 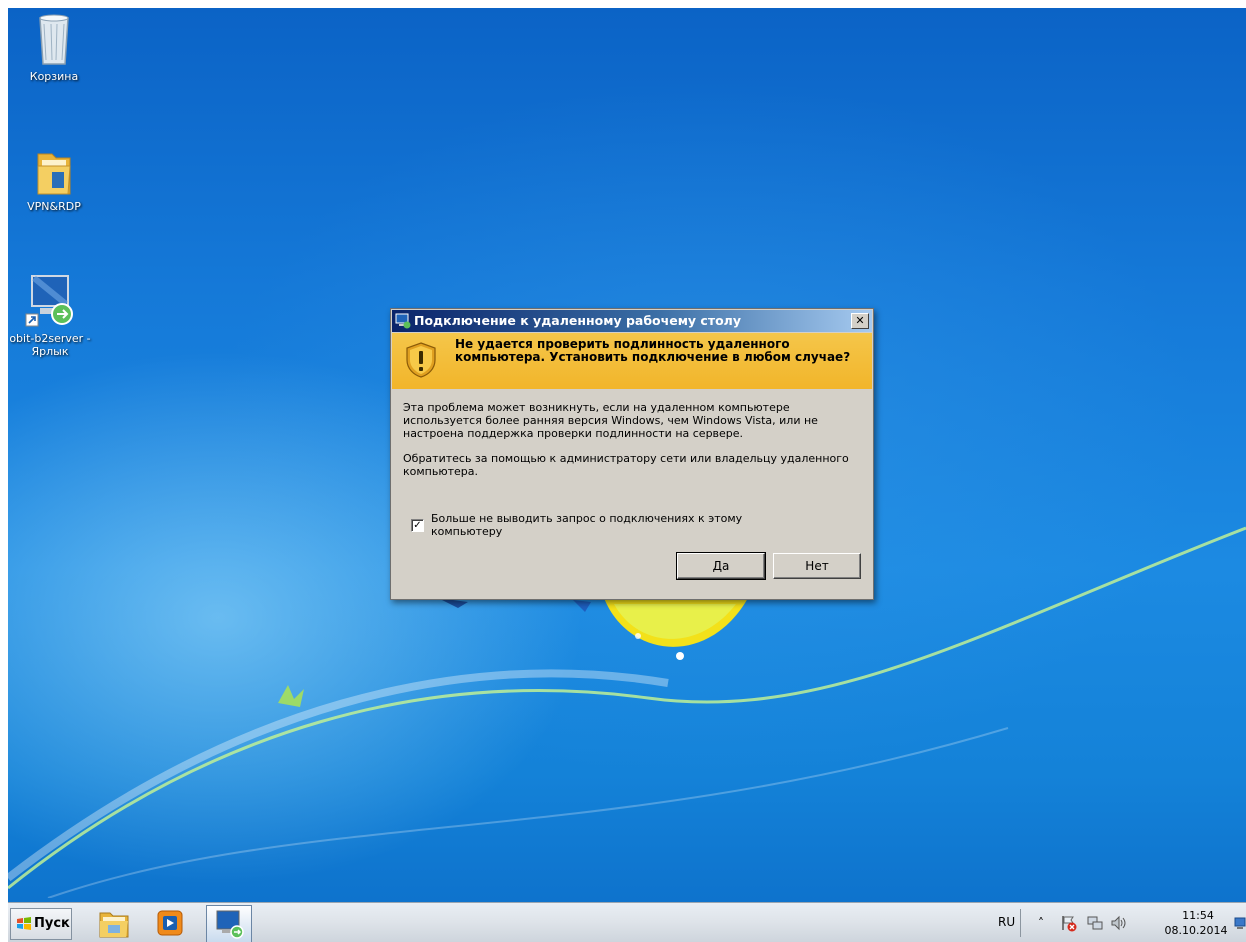 What do you see at coordinates (421, 360) in the screenshot?
I see `warning-shield-icon` at bounding box center [421, 360].